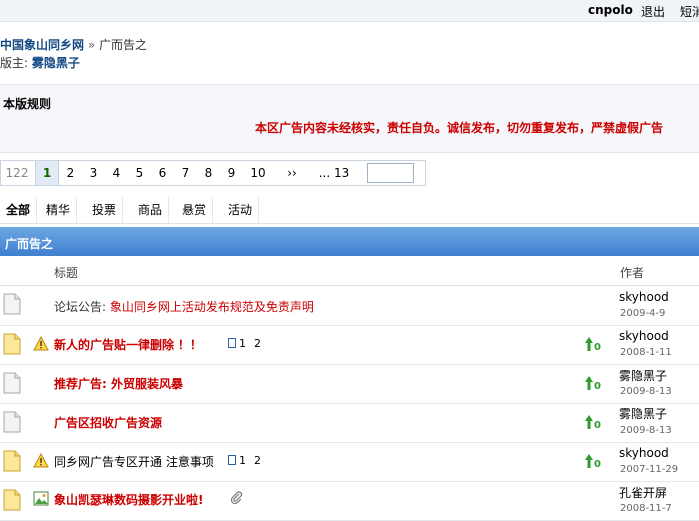 Image resolution: width=699 pixels, height=521 pixels. Describe the element at coordinates (212, 307) in the screenshot. I see `thread-title-link: 象山同乡网上活动发布规范及免责声明` at that location.